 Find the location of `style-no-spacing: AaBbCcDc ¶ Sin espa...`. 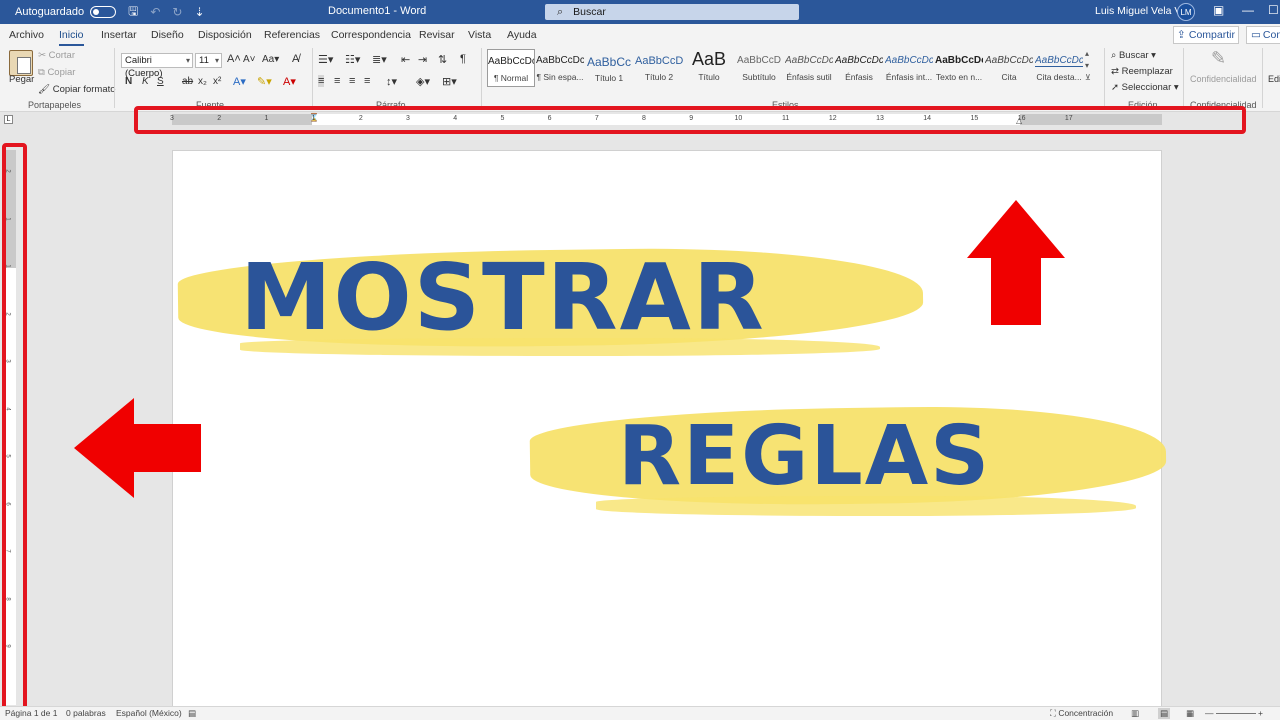

style-no-spacing: AaBbCcDc ¶ Sin espa... is located at coordinates (560, 68).